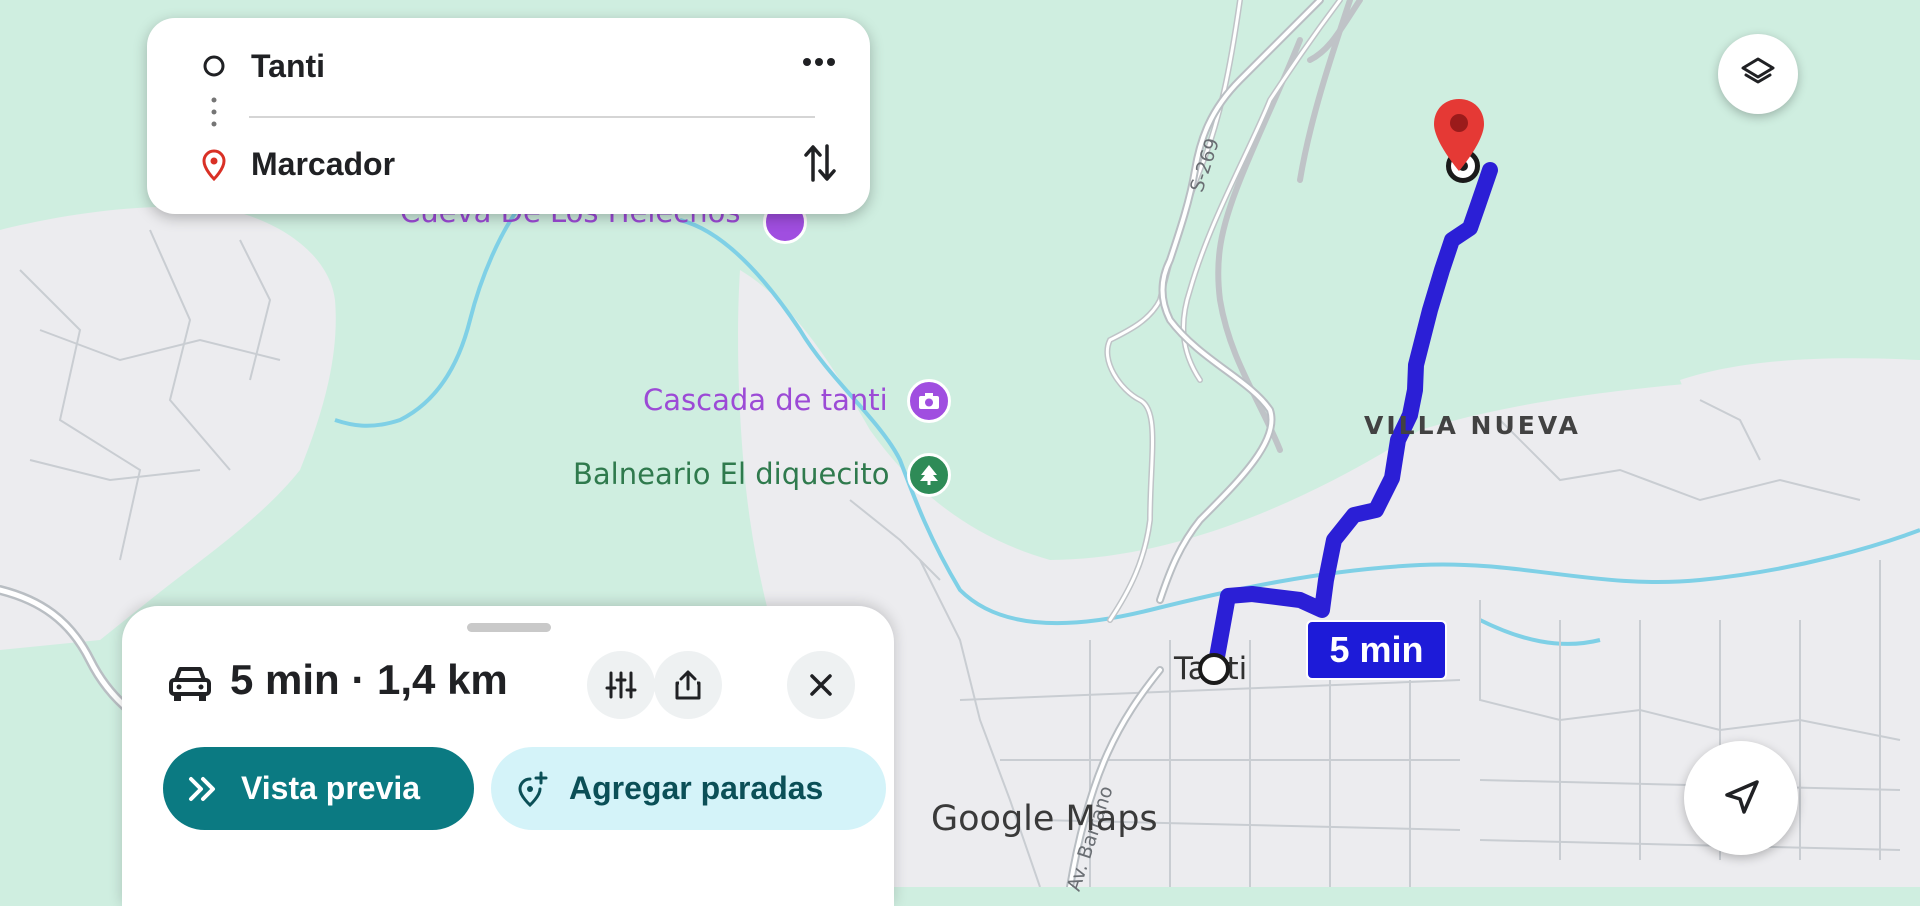  I want to click on origin-marker, so click(1214, 669).